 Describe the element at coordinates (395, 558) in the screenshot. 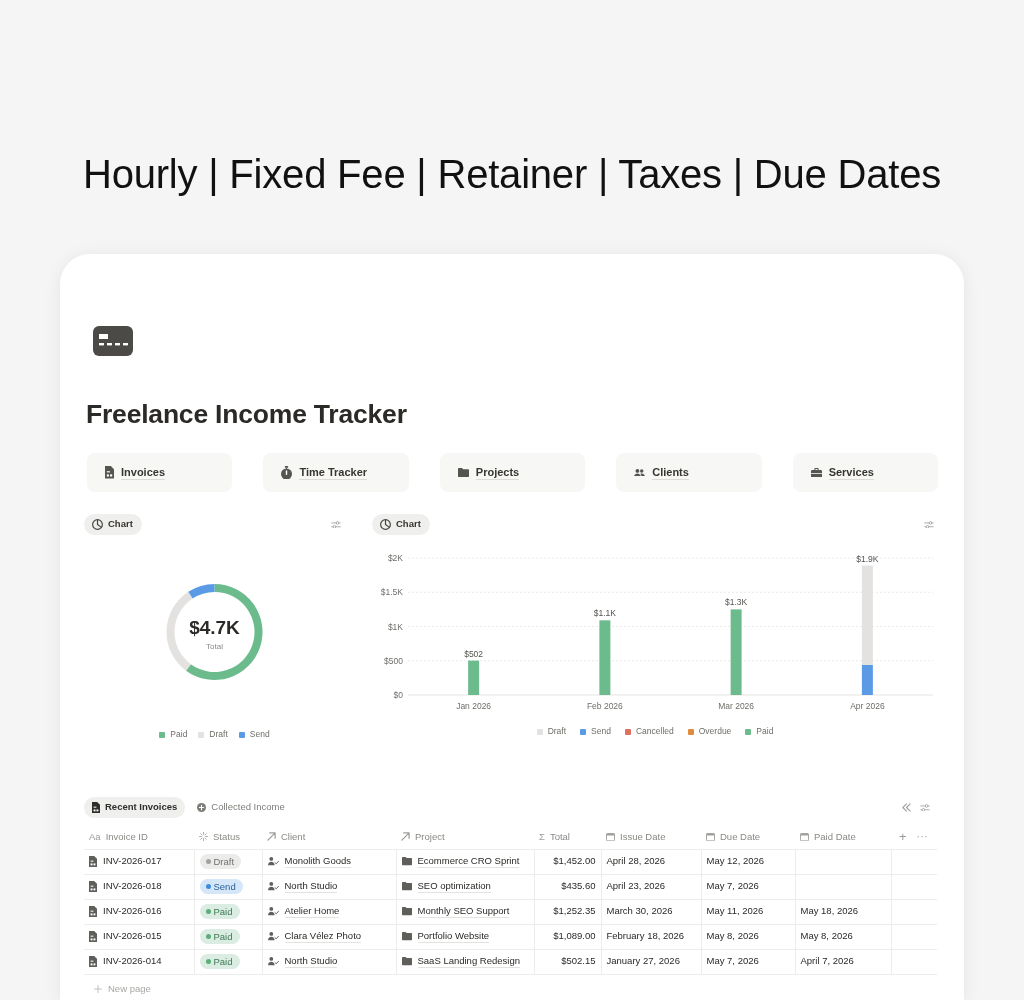

I see `y-axis-label: $2K` at that location.